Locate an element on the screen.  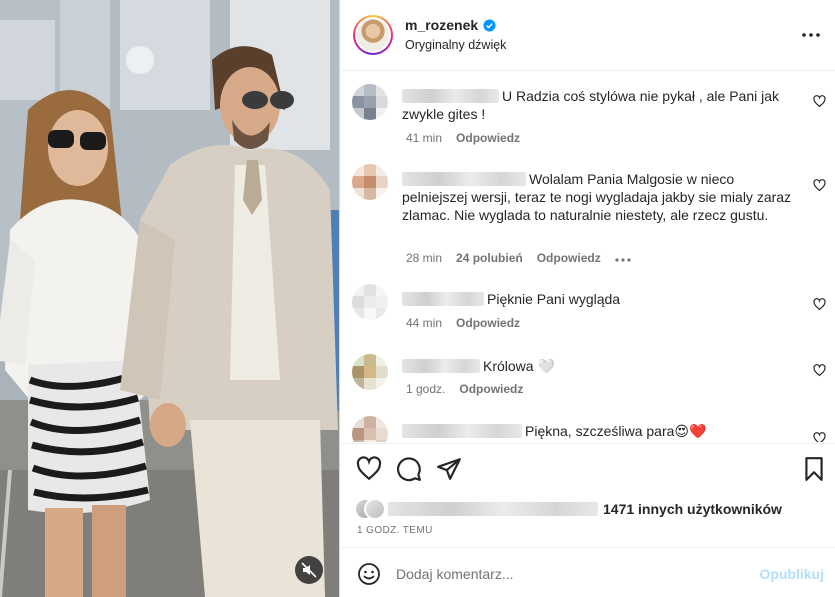
post-header: m_rozenek Oryginalny dźwięk is located at coordinates (587, 35).